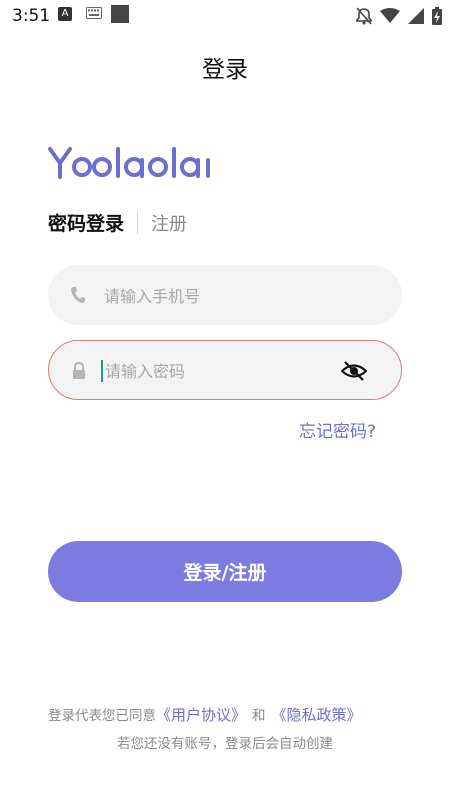  What do you see at coordinates (416, 16) in the screenshot?
I see `signal-icon` at bounding box center [416, 16].